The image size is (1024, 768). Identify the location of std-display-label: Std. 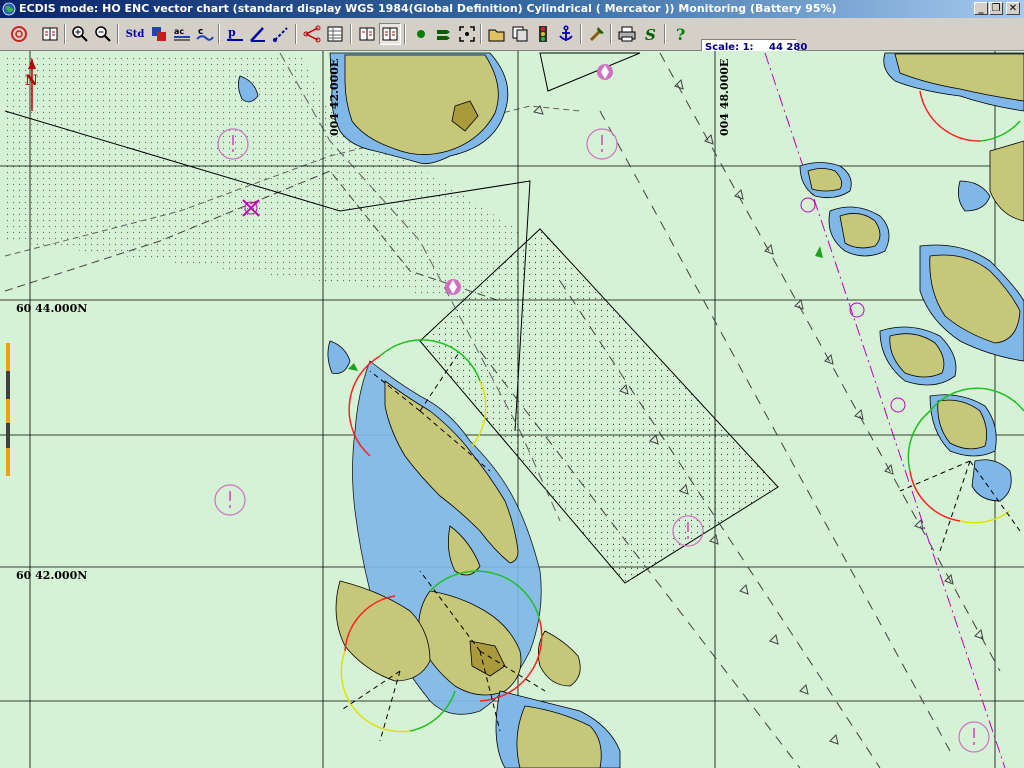
(135, 34).